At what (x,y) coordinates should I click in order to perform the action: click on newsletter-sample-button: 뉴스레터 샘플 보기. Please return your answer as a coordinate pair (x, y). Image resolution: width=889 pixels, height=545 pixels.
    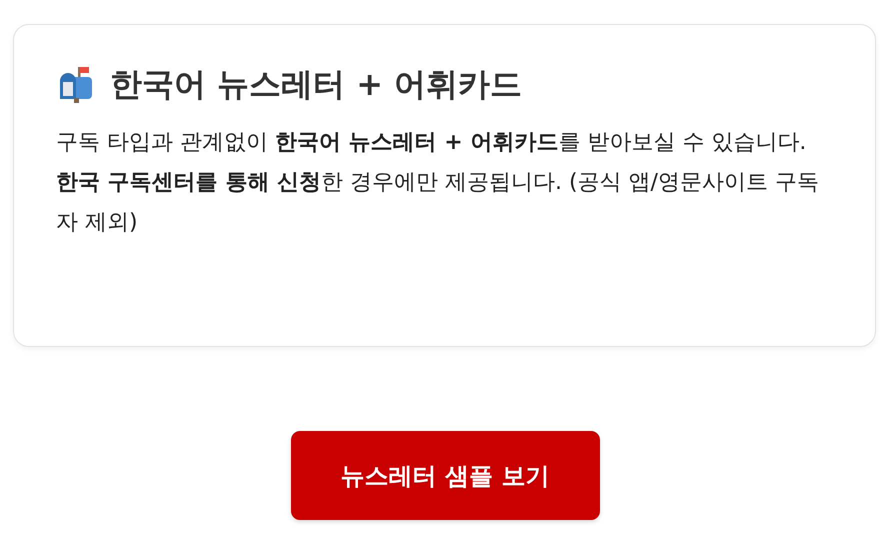
    Looking at the image, I should click on (445, 475).